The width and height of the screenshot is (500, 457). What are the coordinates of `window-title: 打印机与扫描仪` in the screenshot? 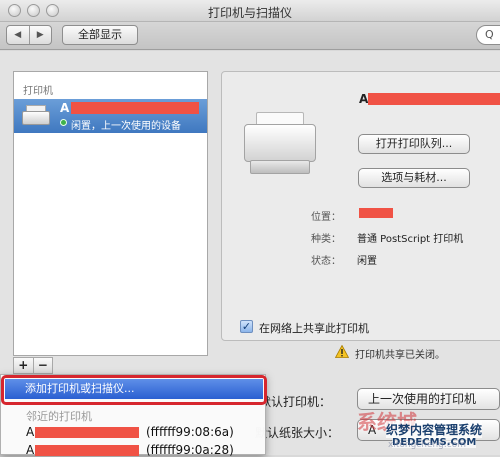 It's located at (249, 13).